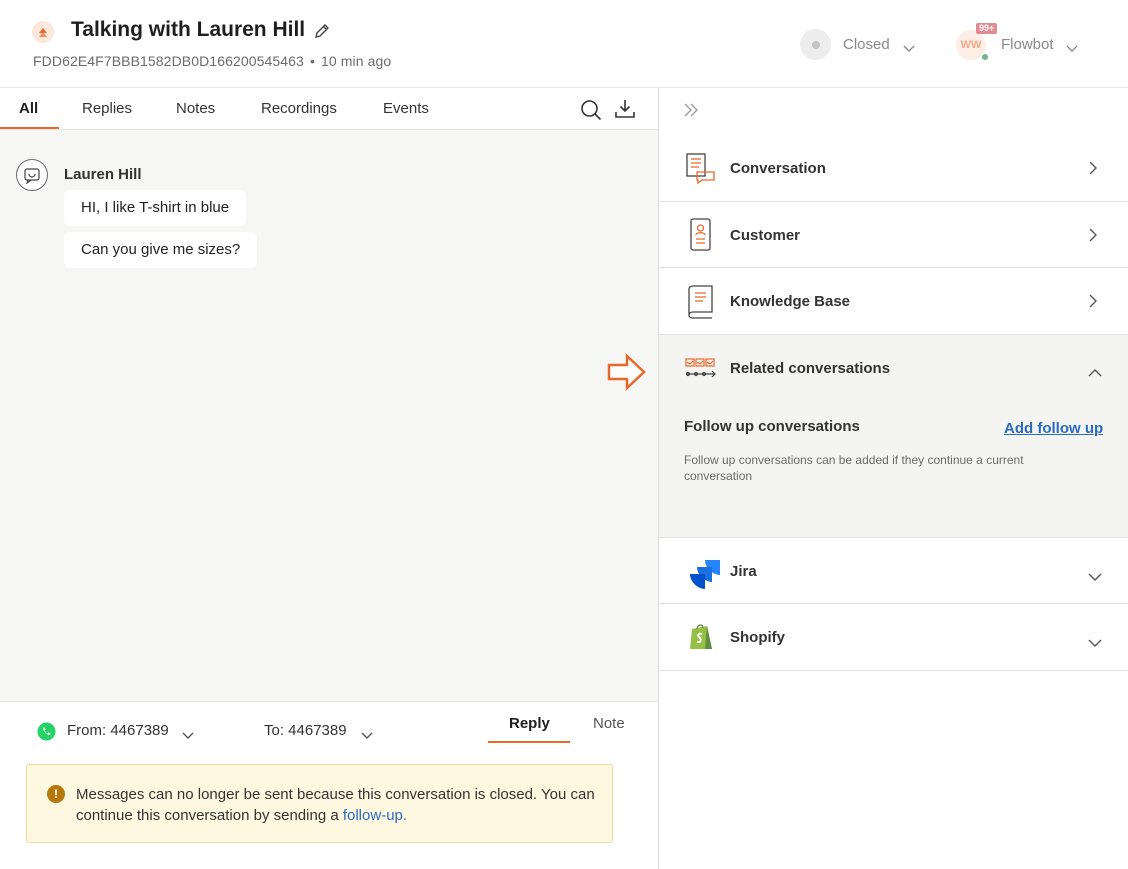  Describe the element at coordinates (893, 368) in the screenshot. I see `section-related-conversations: Related conversations` at that location.